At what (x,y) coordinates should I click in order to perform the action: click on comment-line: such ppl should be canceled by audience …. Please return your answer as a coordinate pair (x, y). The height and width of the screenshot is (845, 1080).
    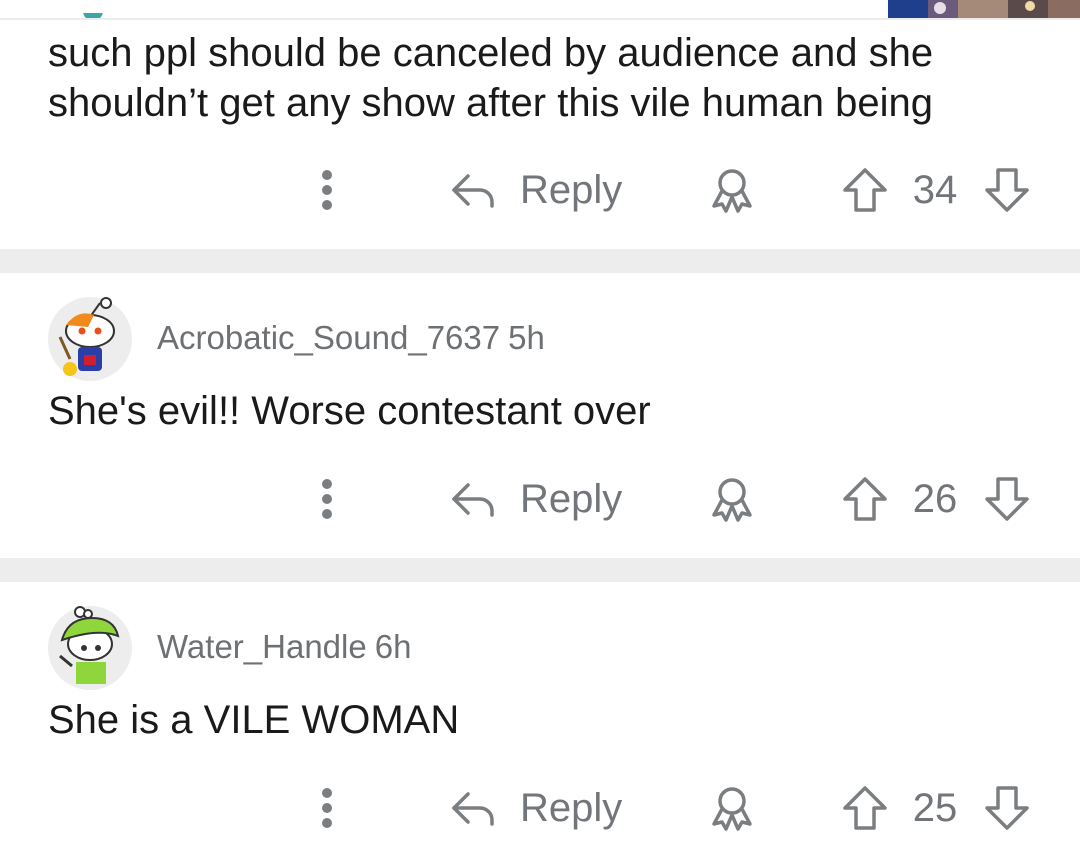
    Looking at the image, I should click on (491, 53).